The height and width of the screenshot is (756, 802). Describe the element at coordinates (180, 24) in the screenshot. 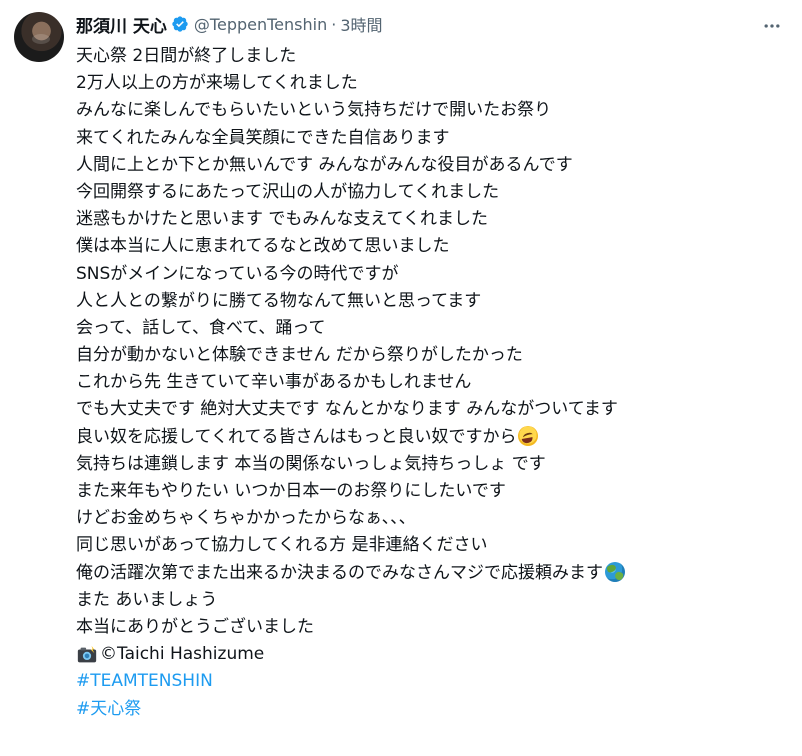

I see `verified-badge-icon` at that location.